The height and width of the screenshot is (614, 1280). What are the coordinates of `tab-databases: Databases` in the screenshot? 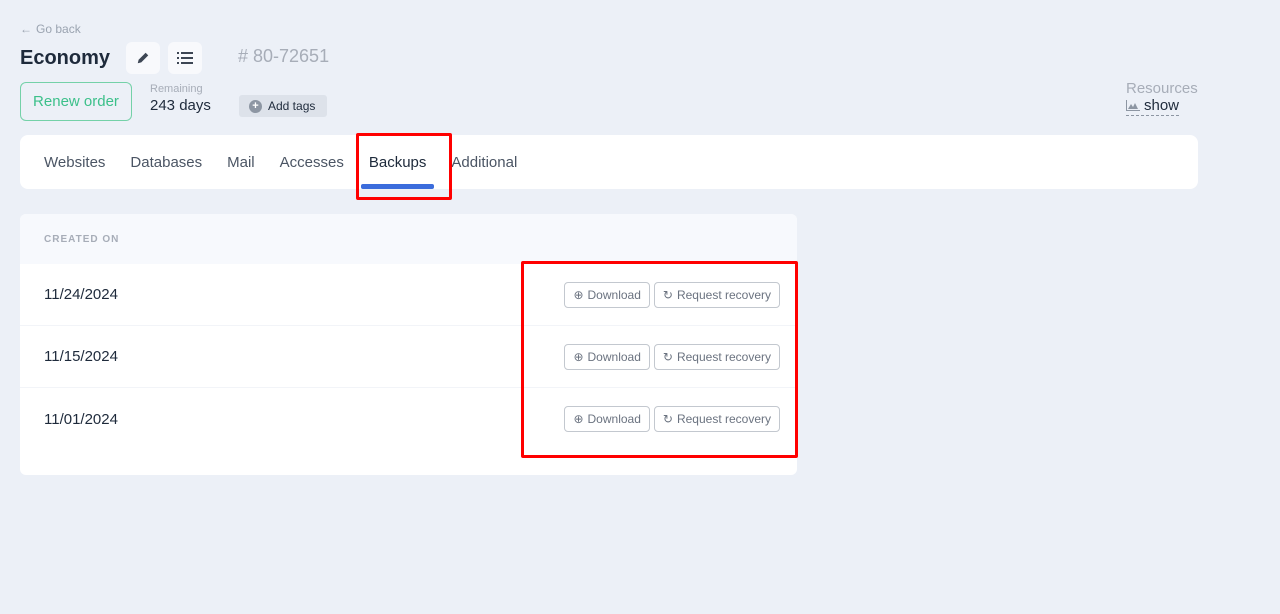 It's located at (166, 162).